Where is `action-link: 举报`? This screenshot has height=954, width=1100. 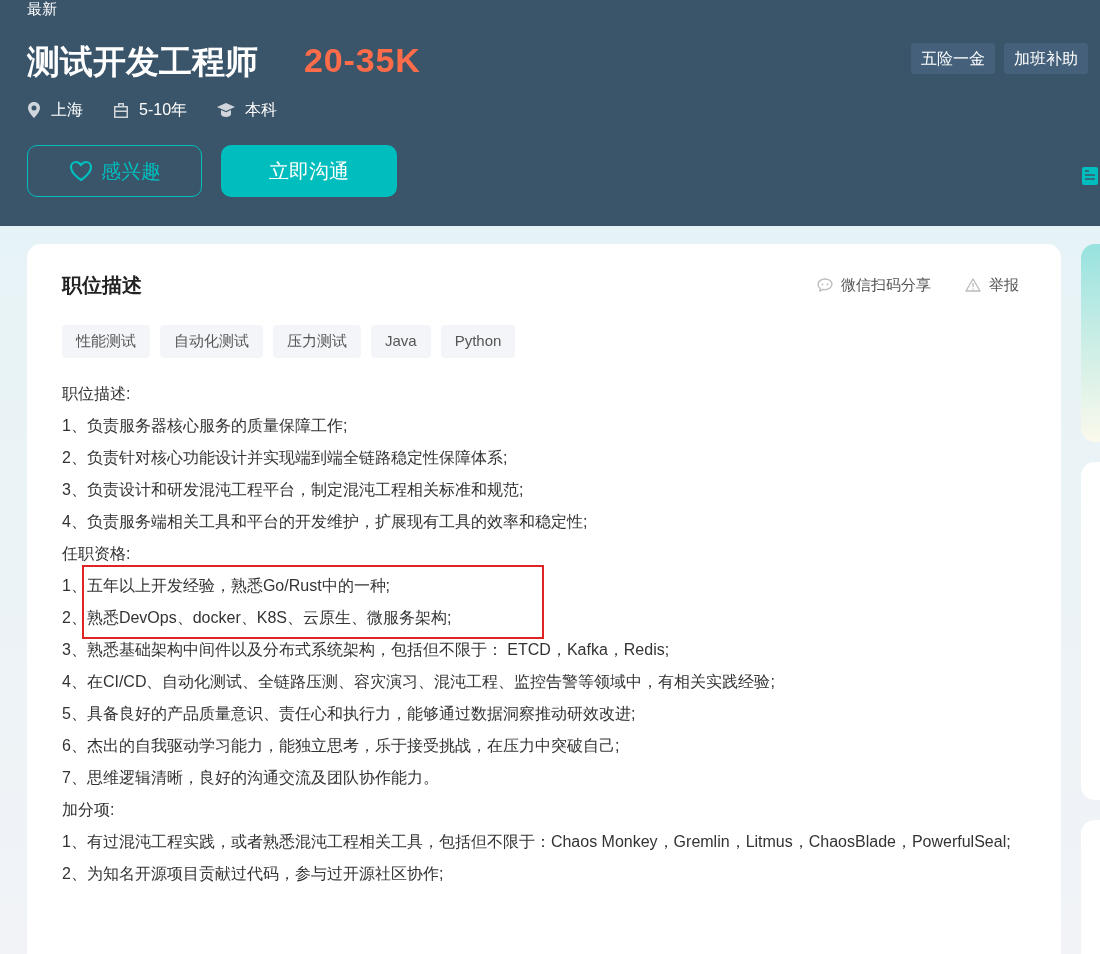
action-link: 举报 is located at coordinates (992, 285).